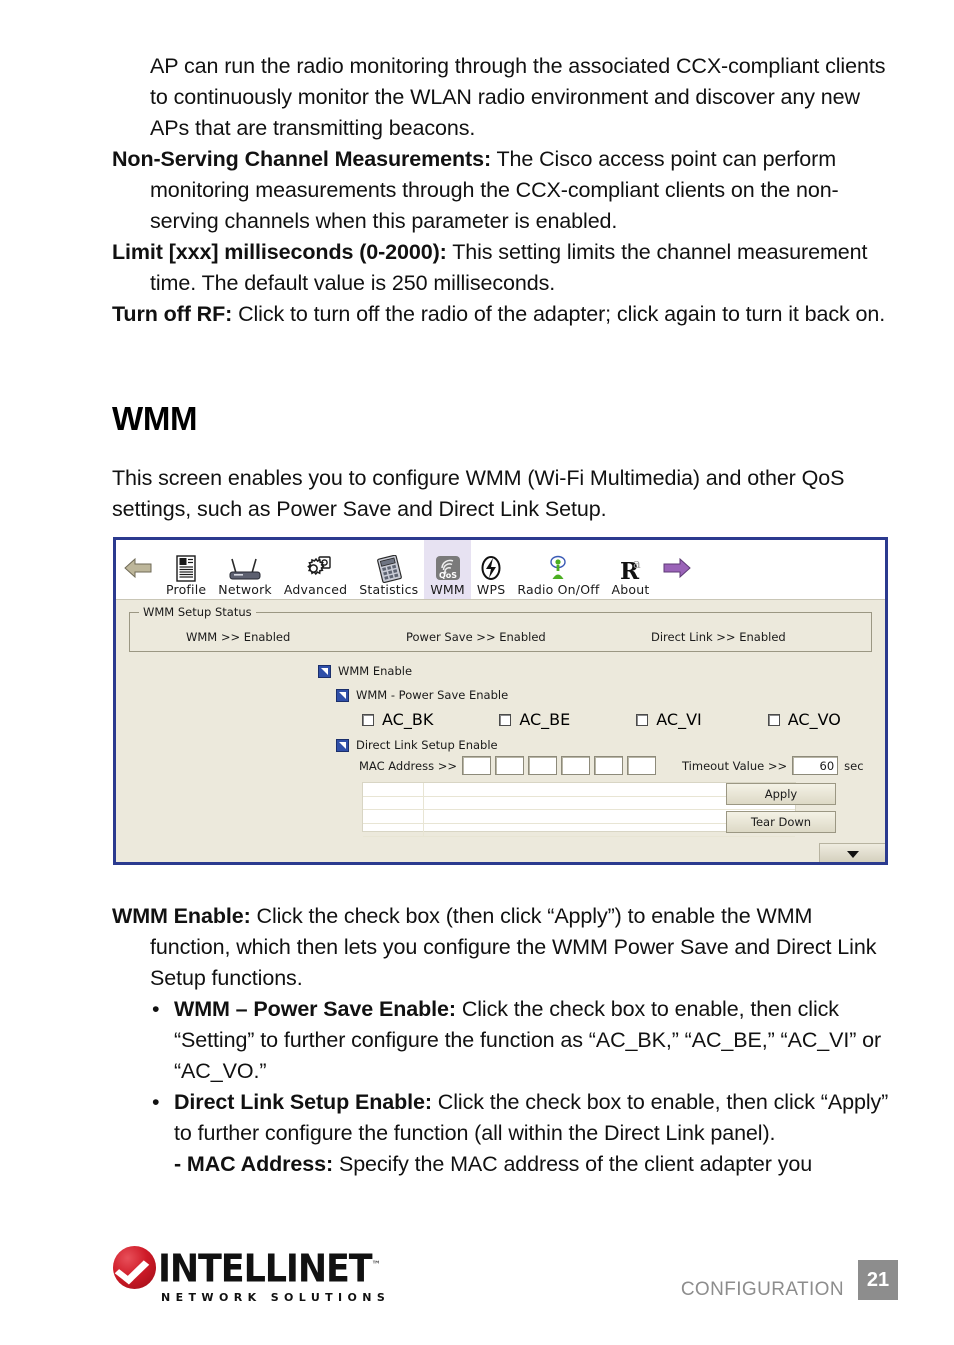  I want to click on tab-advanced: Advanced, so click(315, 569).